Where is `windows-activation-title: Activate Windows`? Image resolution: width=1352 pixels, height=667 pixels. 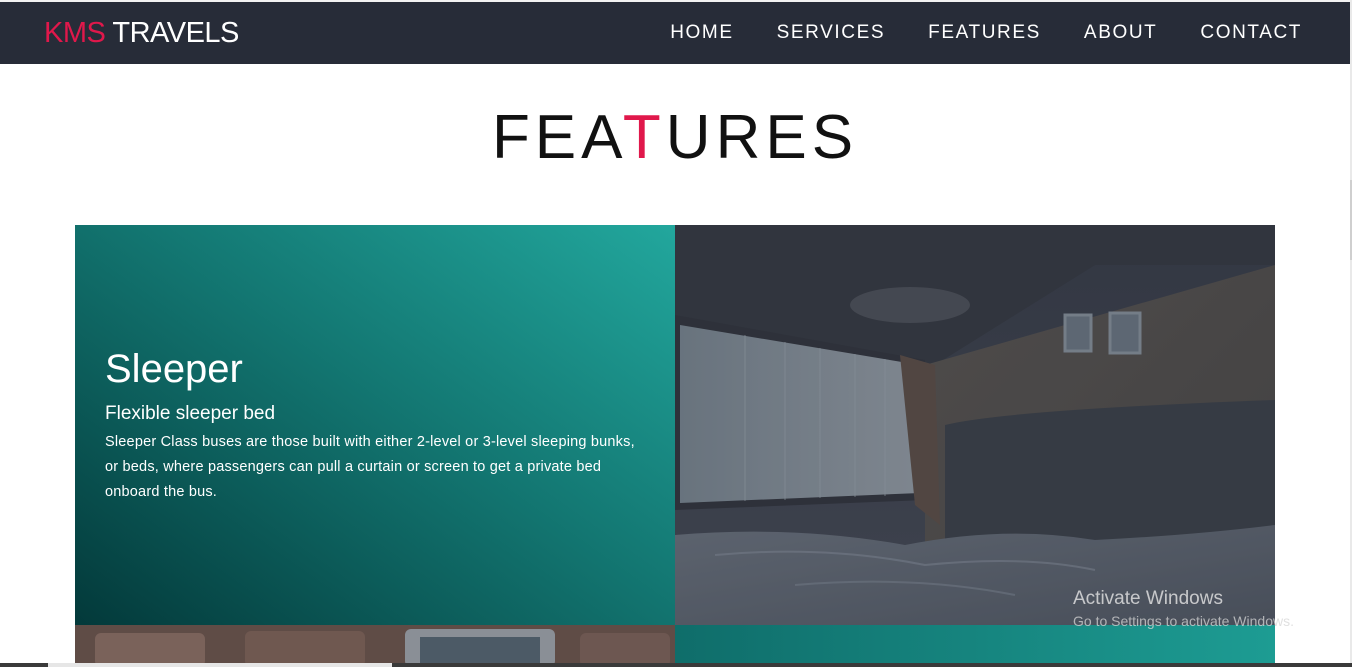 windows-activation-title: Activate Windows is located at coordinates (1148, 598).